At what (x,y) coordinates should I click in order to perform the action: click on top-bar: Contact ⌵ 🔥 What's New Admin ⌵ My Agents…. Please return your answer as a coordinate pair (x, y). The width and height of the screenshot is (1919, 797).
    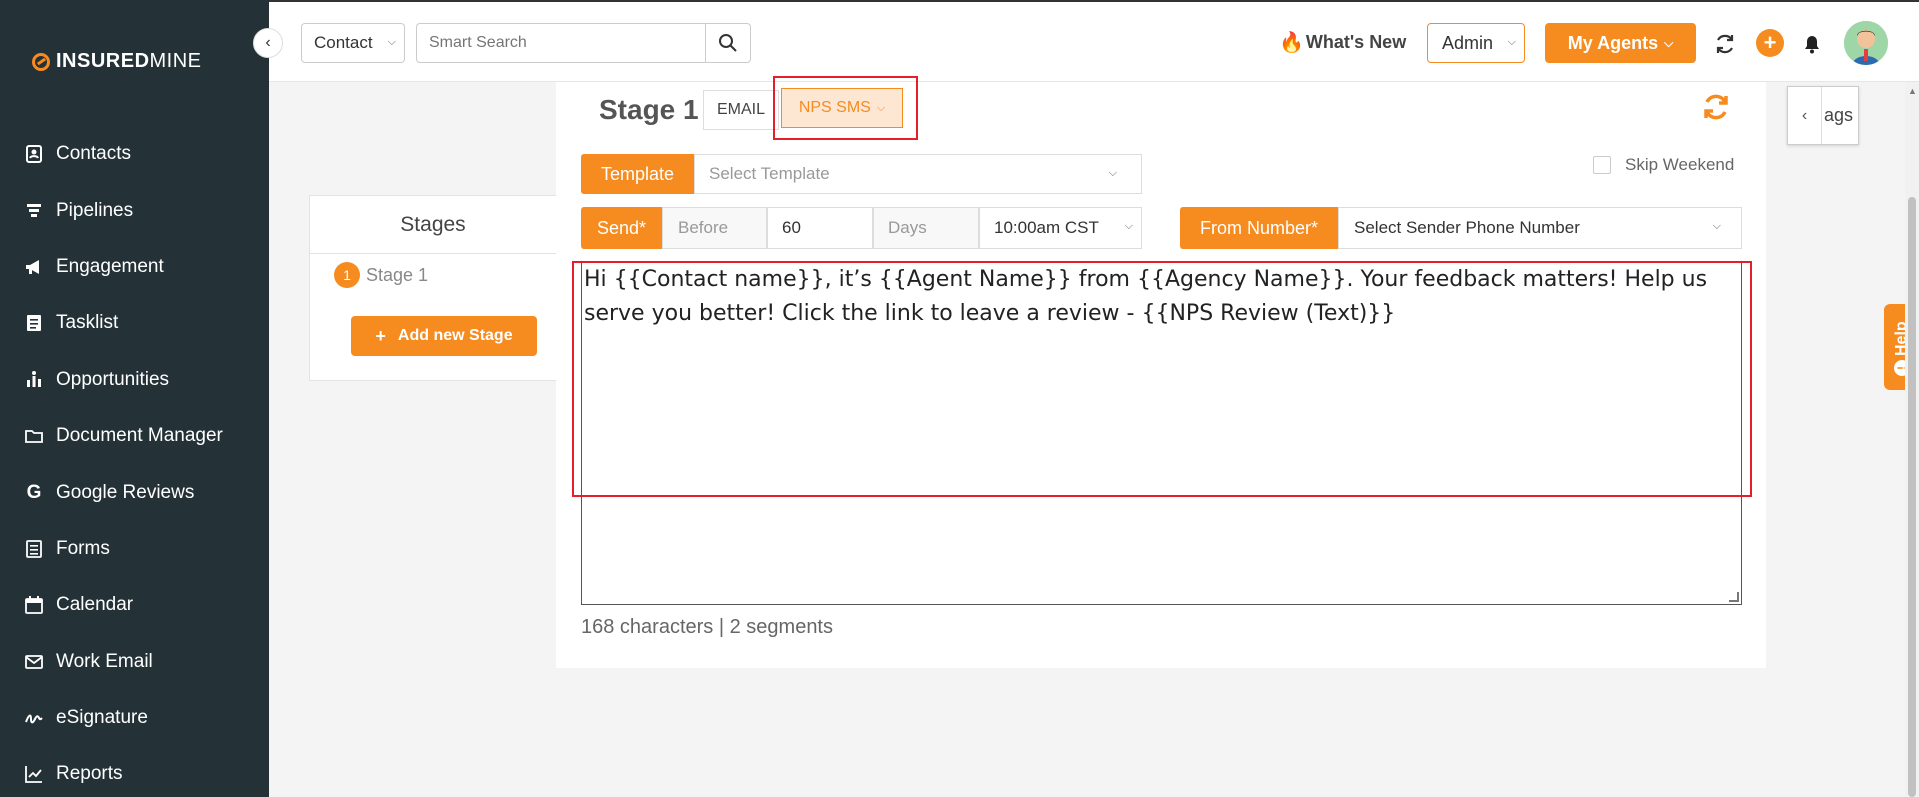
    Looking at the image, I should click on (1094, 41).